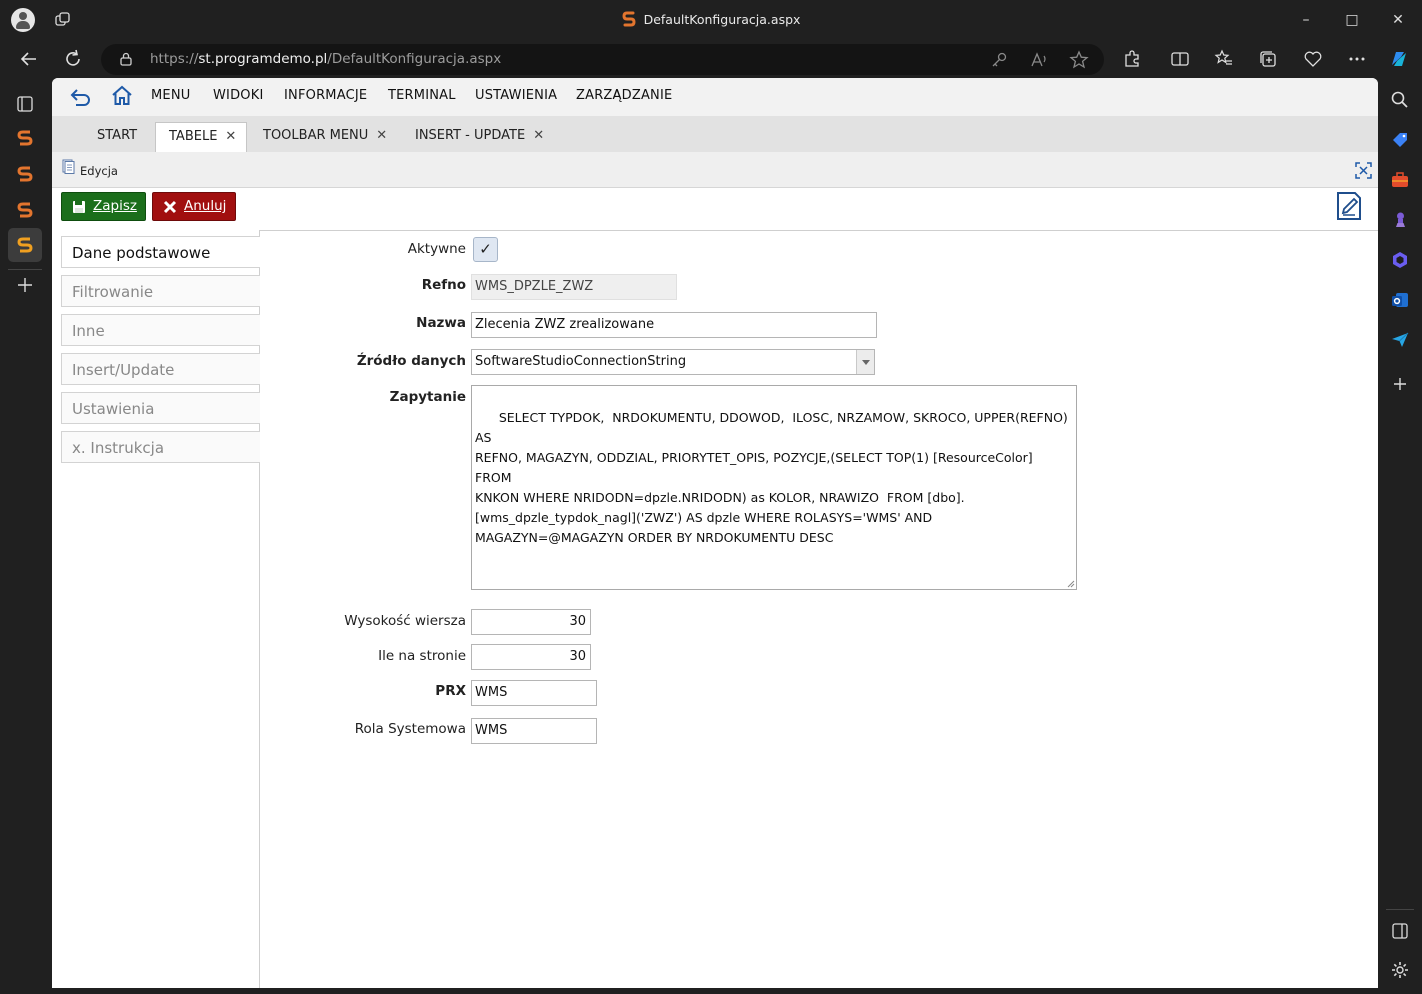 This screenshot has height=994, width=1422. I want to click on maximize-button: □, so click(1352, 20).